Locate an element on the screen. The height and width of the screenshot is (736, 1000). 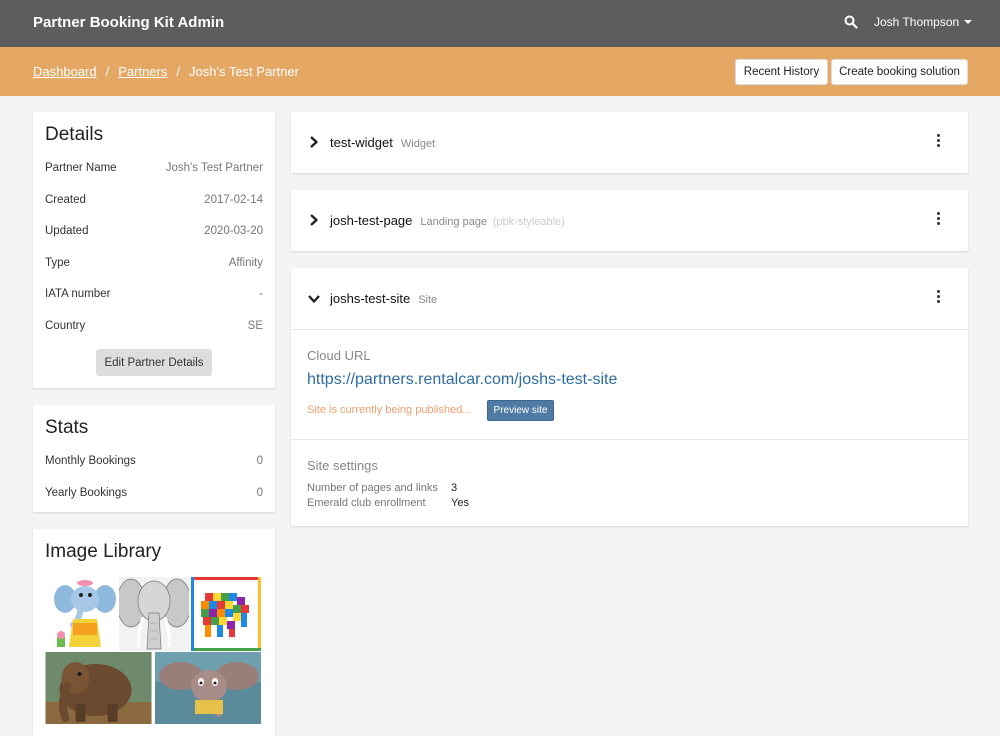
widget-header: joshs-test-site Site is located at coordinates (629, 298).